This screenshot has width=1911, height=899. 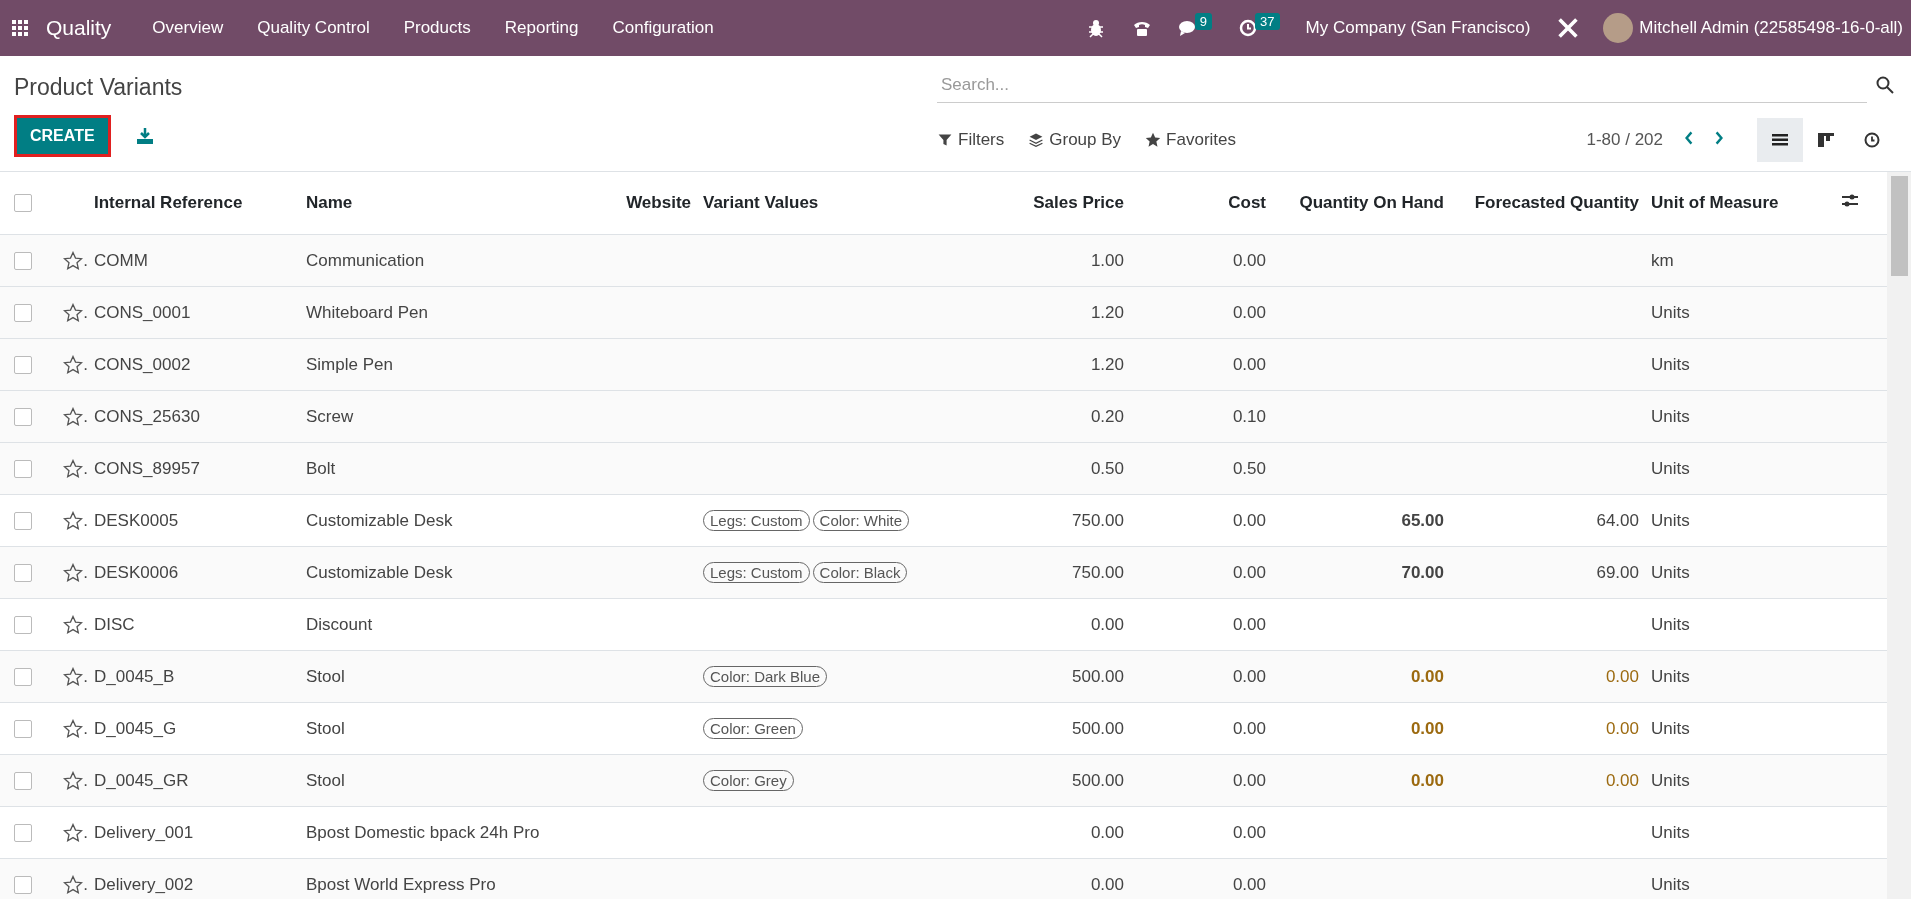 I want to click on menu-item: Products, so click(x=437, y=28).